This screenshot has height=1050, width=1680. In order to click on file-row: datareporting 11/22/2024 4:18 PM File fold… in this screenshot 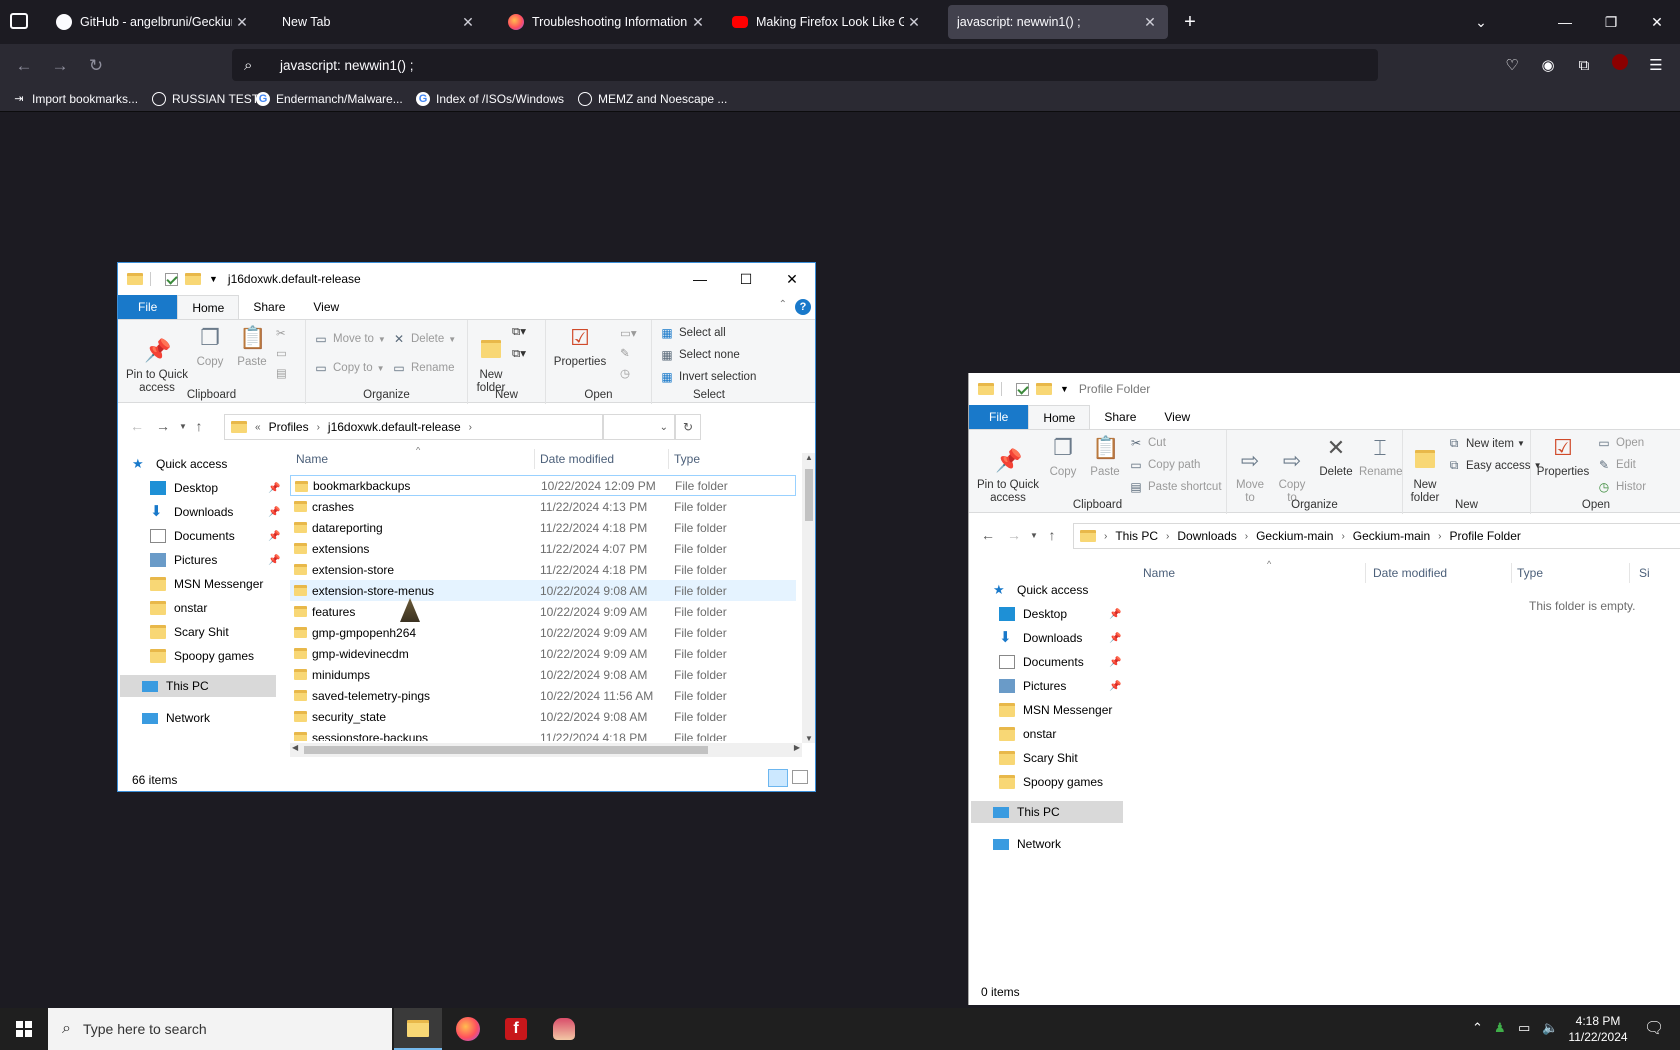, I will do `click(543, 527)`.